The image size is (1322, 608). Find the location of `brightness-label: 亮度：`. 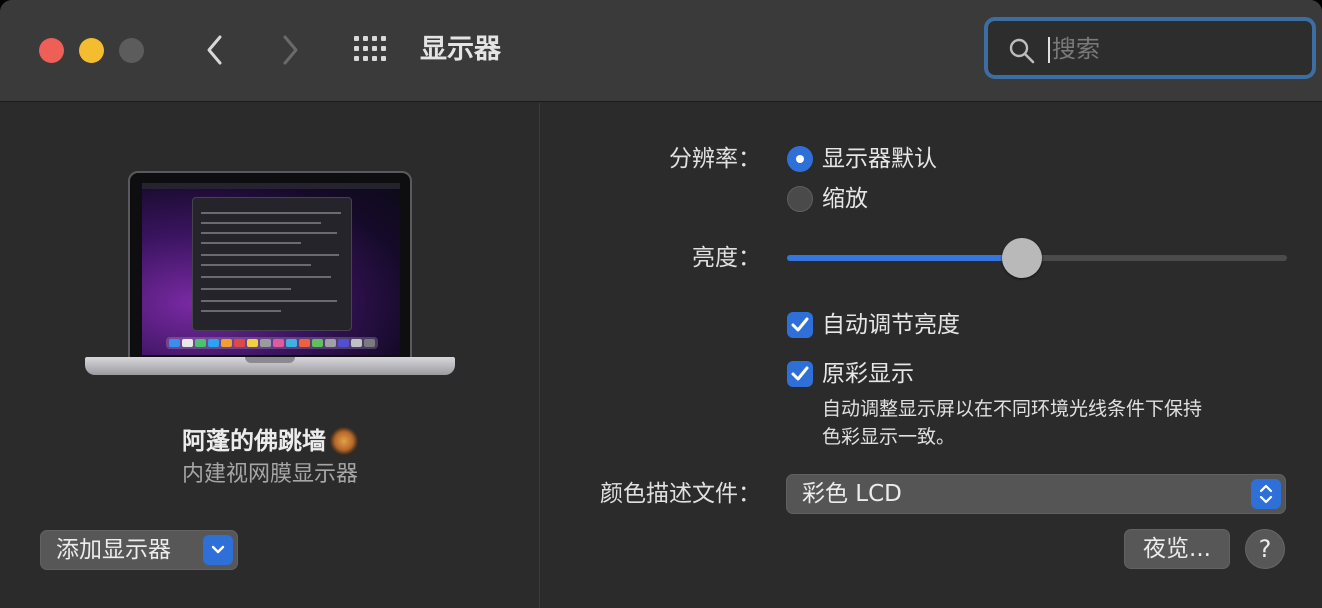

brightness-label: 亮度： is located at coordinates (726, 258).